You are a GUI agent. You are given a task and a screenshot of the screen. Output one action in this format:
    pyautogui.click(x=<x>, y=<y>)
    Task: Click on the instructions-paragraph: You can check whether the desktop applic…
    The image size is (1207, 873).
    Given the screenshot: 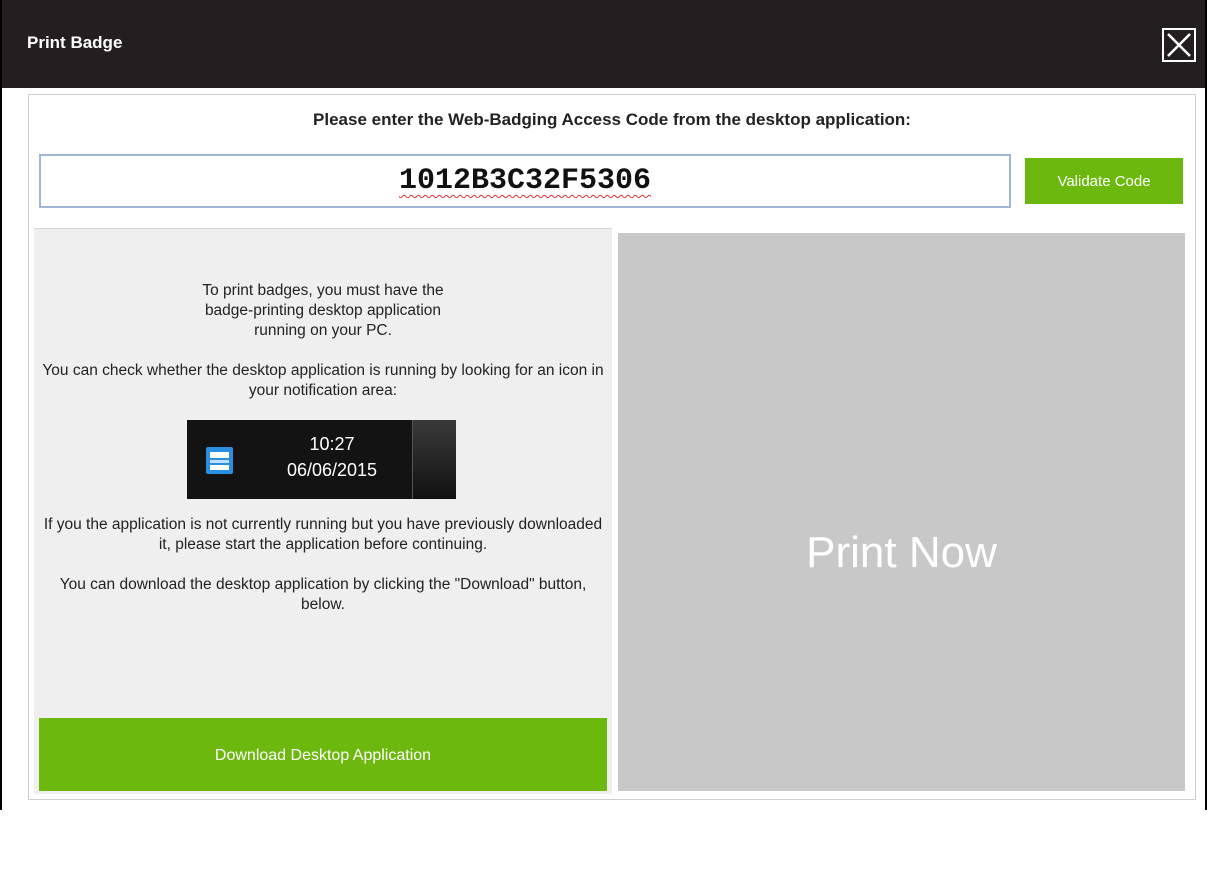 What is the action you would take?
    pyautogui.click(x=323, y=380)
    